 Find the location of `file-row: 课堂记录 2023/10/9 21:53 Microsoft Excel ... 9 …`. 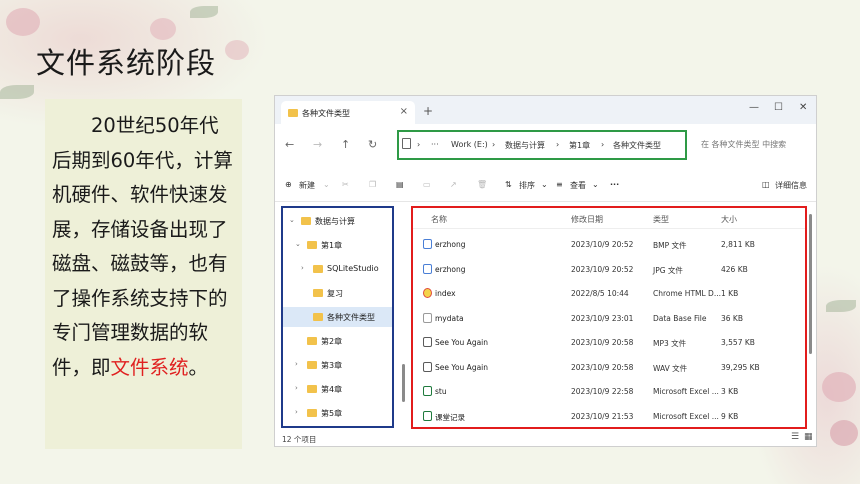

file-row: 课堂记录 2023/10/9 21:53 Microsoft Excel ... 9 … is located at coordinates (609, 416).